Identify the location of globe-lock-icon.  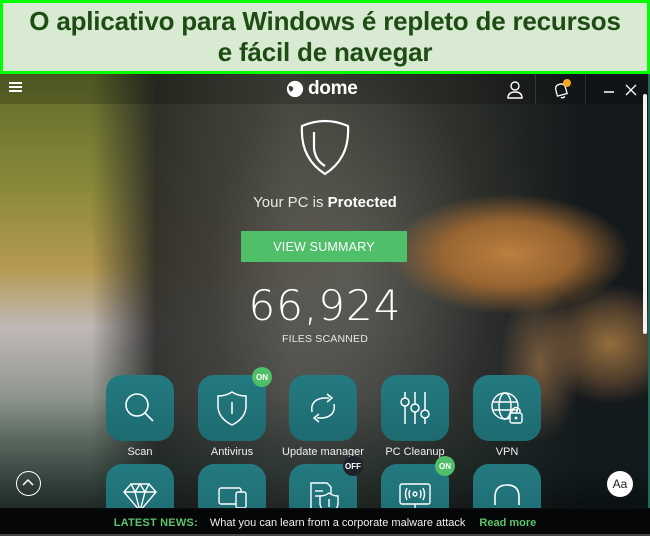
(507, 408).